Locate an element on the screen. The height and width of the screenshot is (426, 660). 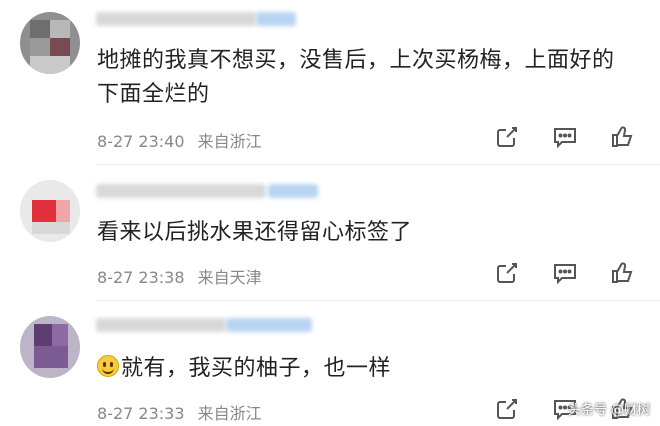
comment-meta: 8-27 23:33 来自浙江 is located at coordinates (183, 412).